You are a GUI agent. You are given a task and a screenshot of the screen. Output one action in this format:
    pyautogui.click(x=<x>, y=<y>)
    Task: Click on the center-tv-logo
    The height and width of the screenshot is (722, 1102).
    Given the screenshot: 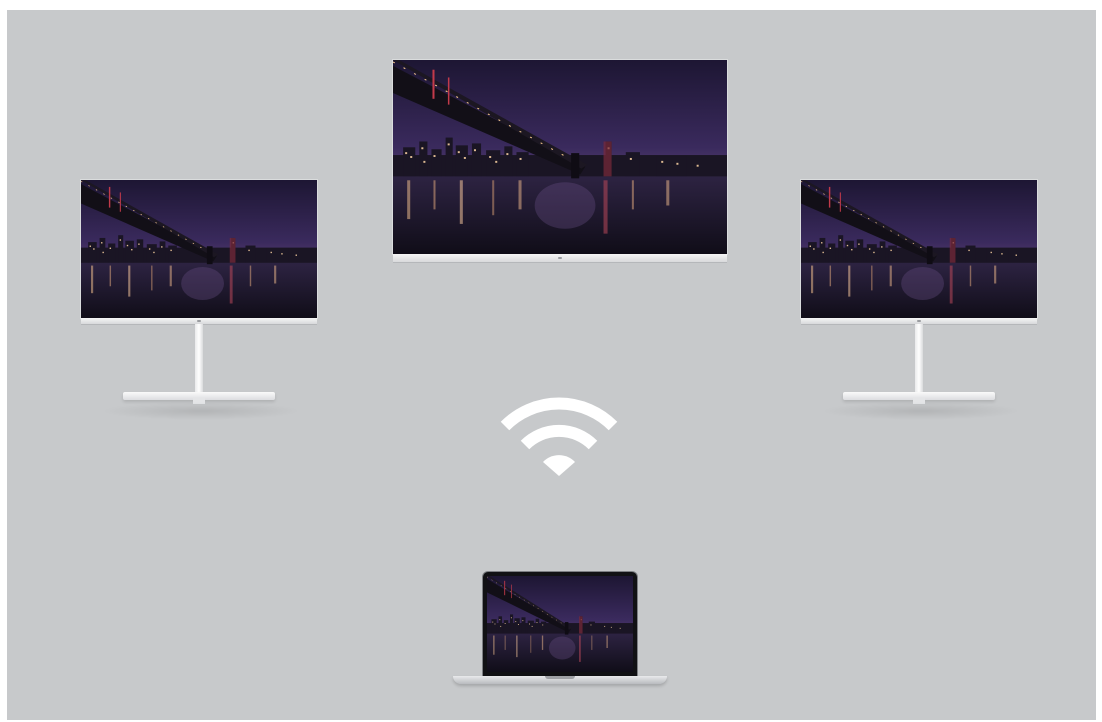 What is the action you would take?
    pyautogui.click(x=560, y=258)
    